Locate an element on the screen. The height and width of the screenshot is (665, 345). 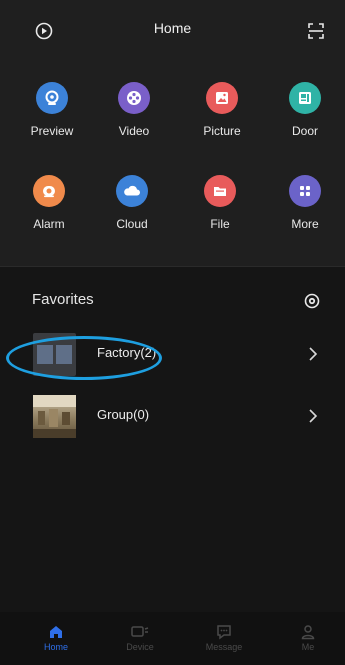
picture-label: Picture is located at coordinates (222, 131).